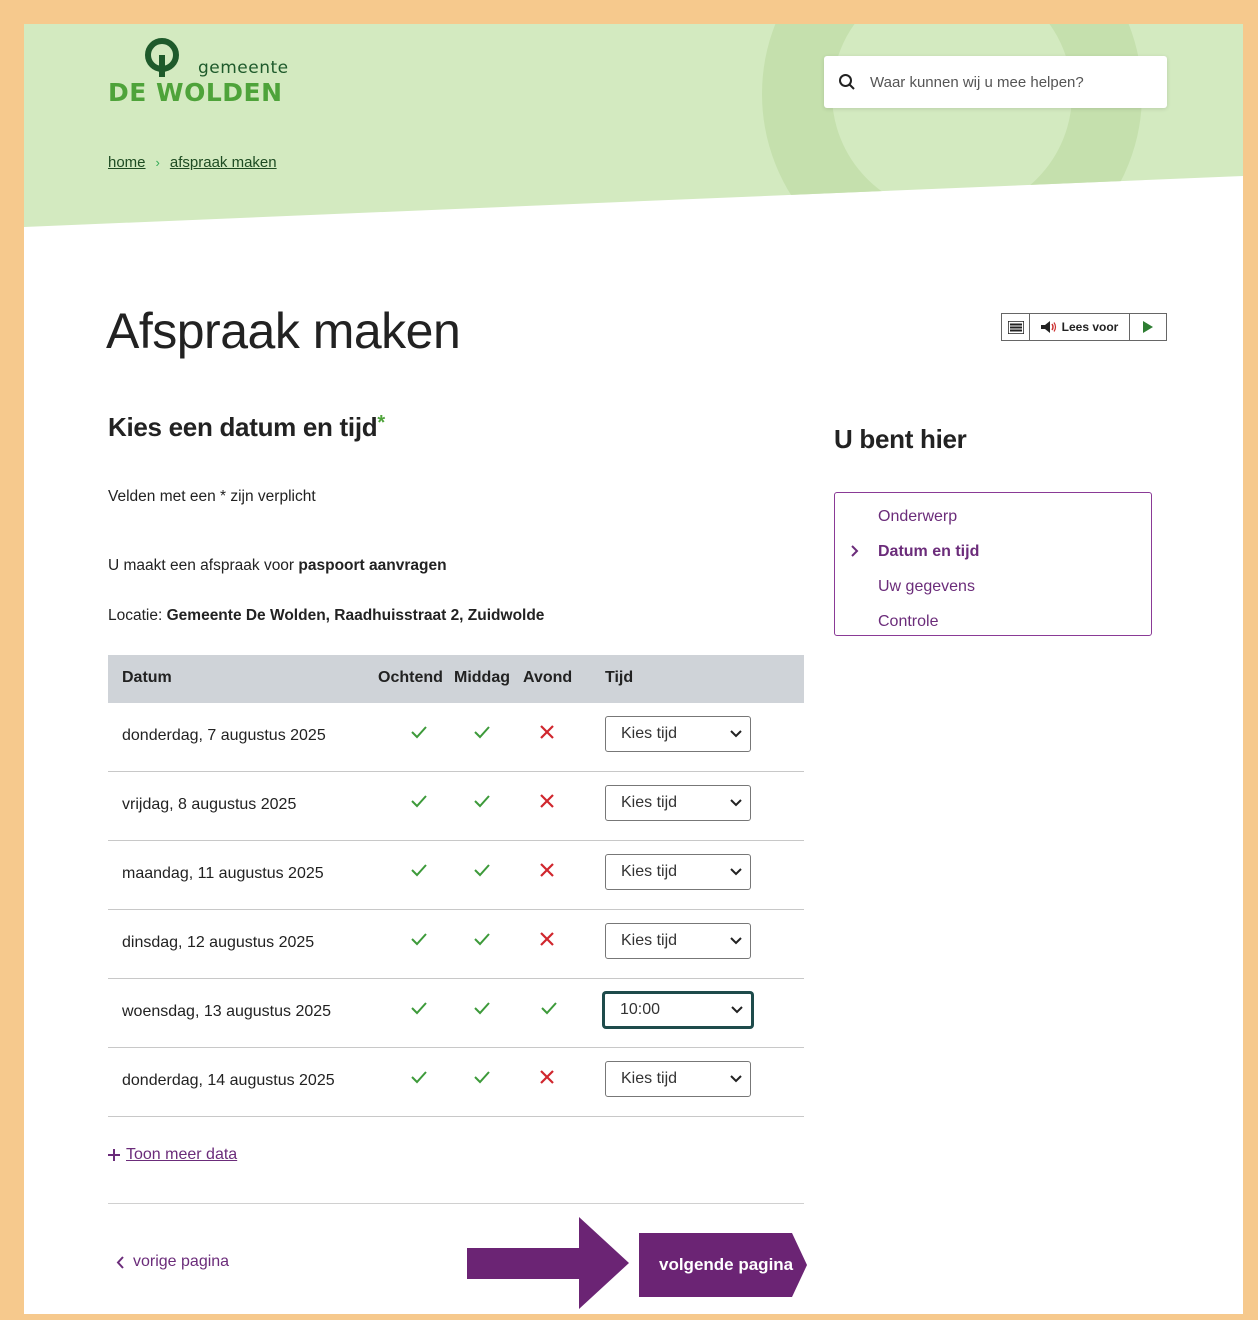  What do you see at coordinates (640, 1009) in the screenshot?
I see `time-select-value: 10:00` at bounding box center [640, 1009].